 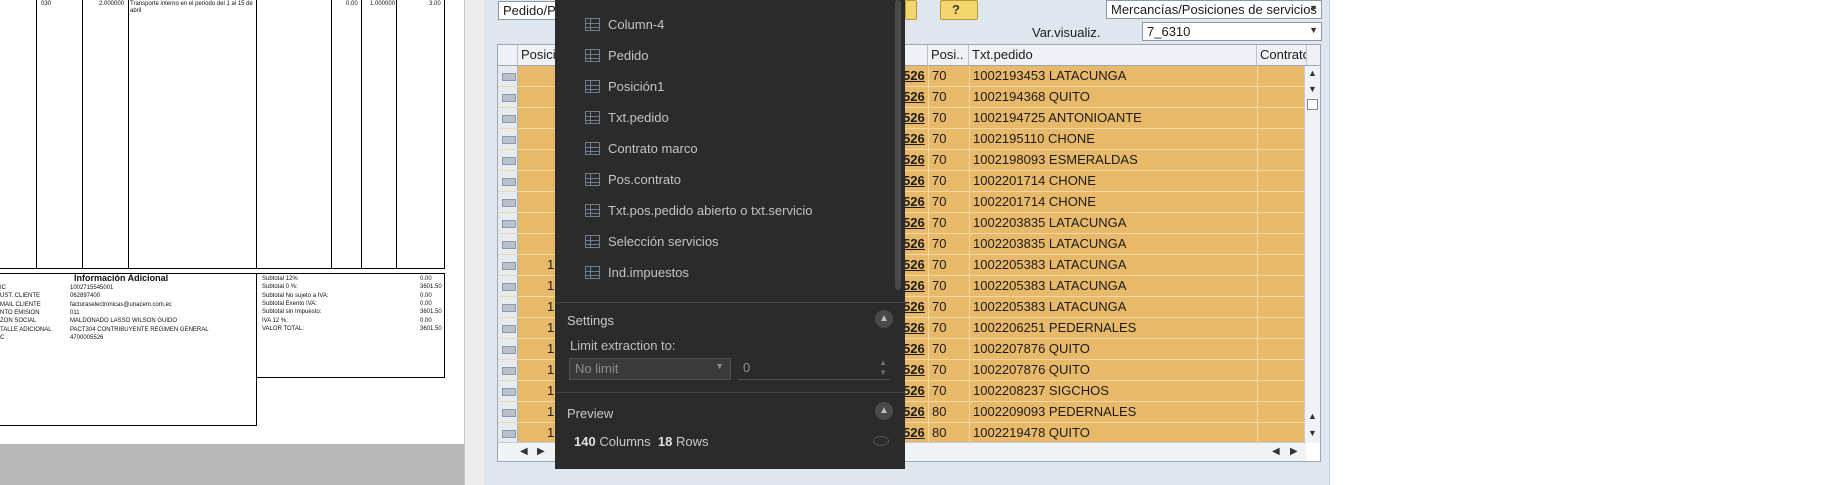 I want to click on toolbar-button, so click(x=911, y=10).